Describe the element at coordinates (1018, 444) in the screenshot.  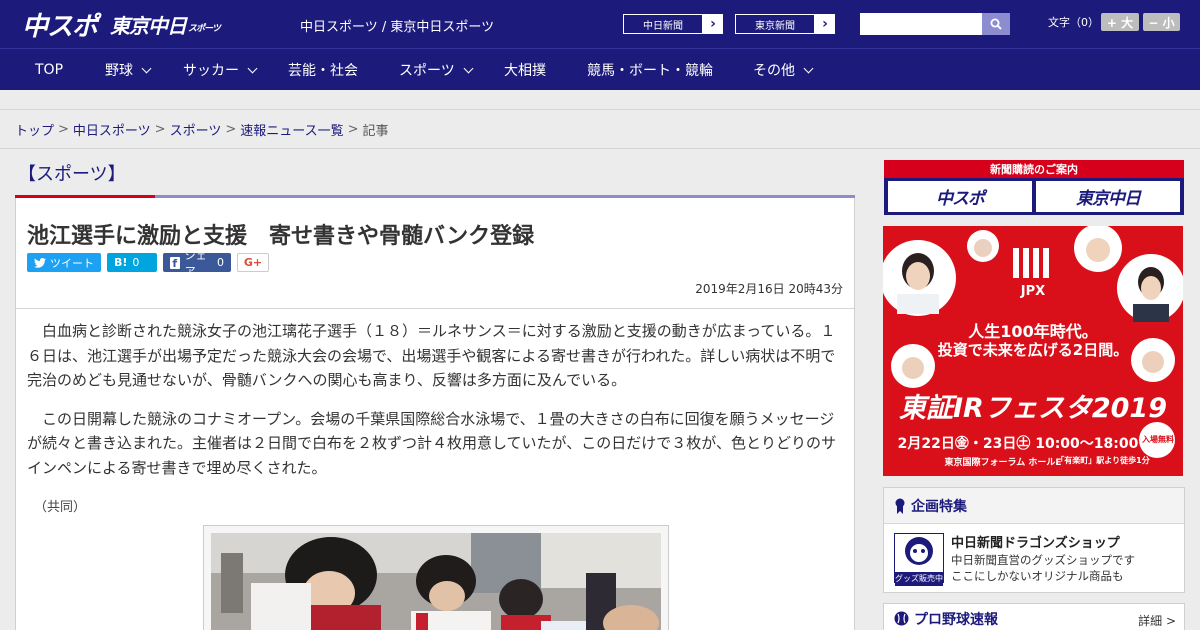
I see `ad-dates: 2月22日㊎・23日㊏ 10:00～18:00` at that location.